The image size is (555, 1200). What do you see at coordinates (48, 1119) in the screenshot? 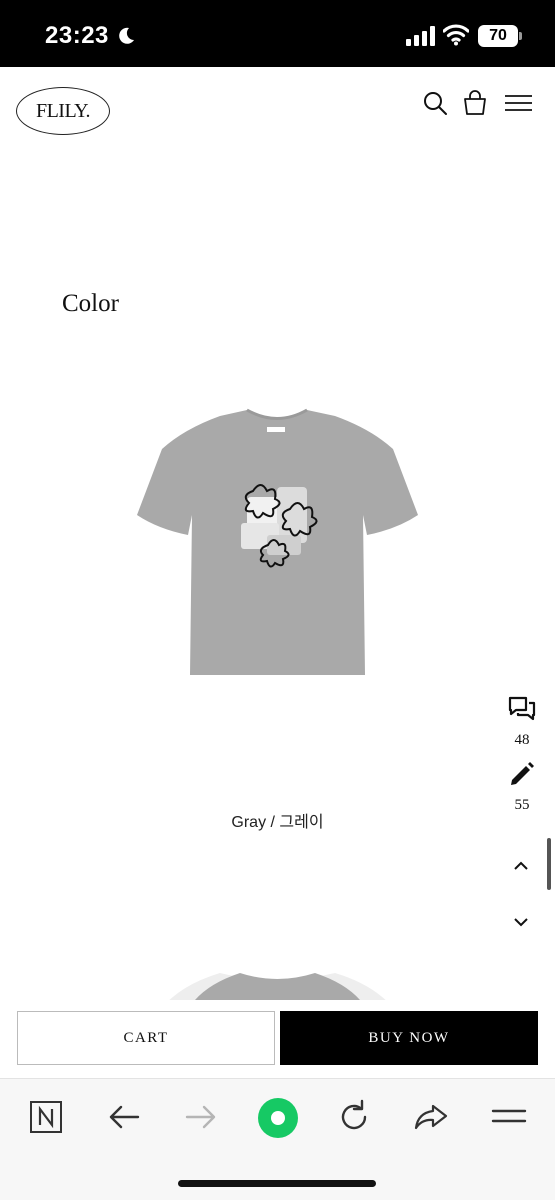
I see `n-icon` at bounding box center [48, 1119].